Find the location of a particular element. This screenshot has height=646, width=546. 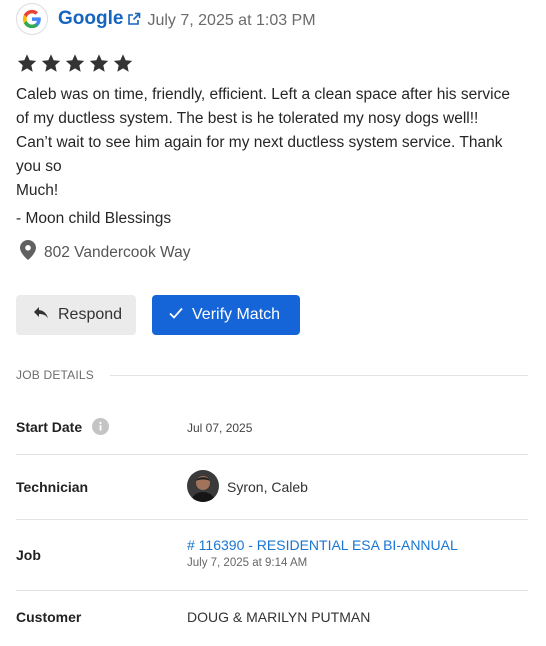

verify-match-button: Verify Match is located at coordinates (226, 315).